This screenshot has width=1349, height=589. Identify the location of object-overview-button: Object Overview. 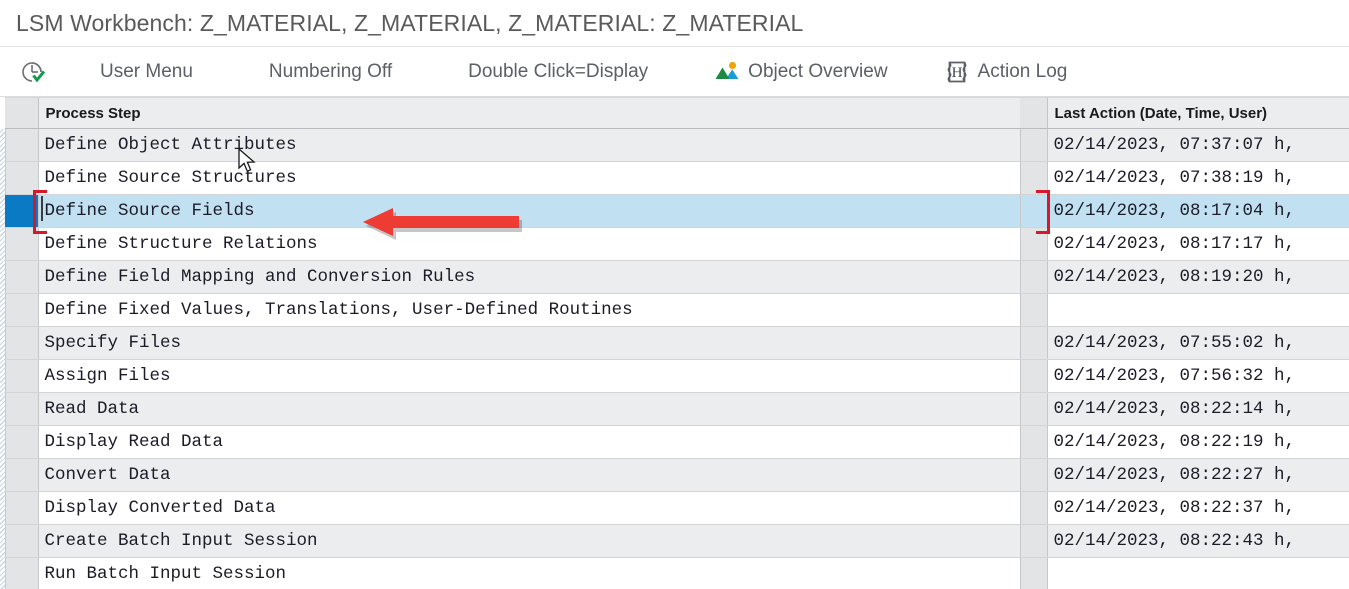
(800, 72).